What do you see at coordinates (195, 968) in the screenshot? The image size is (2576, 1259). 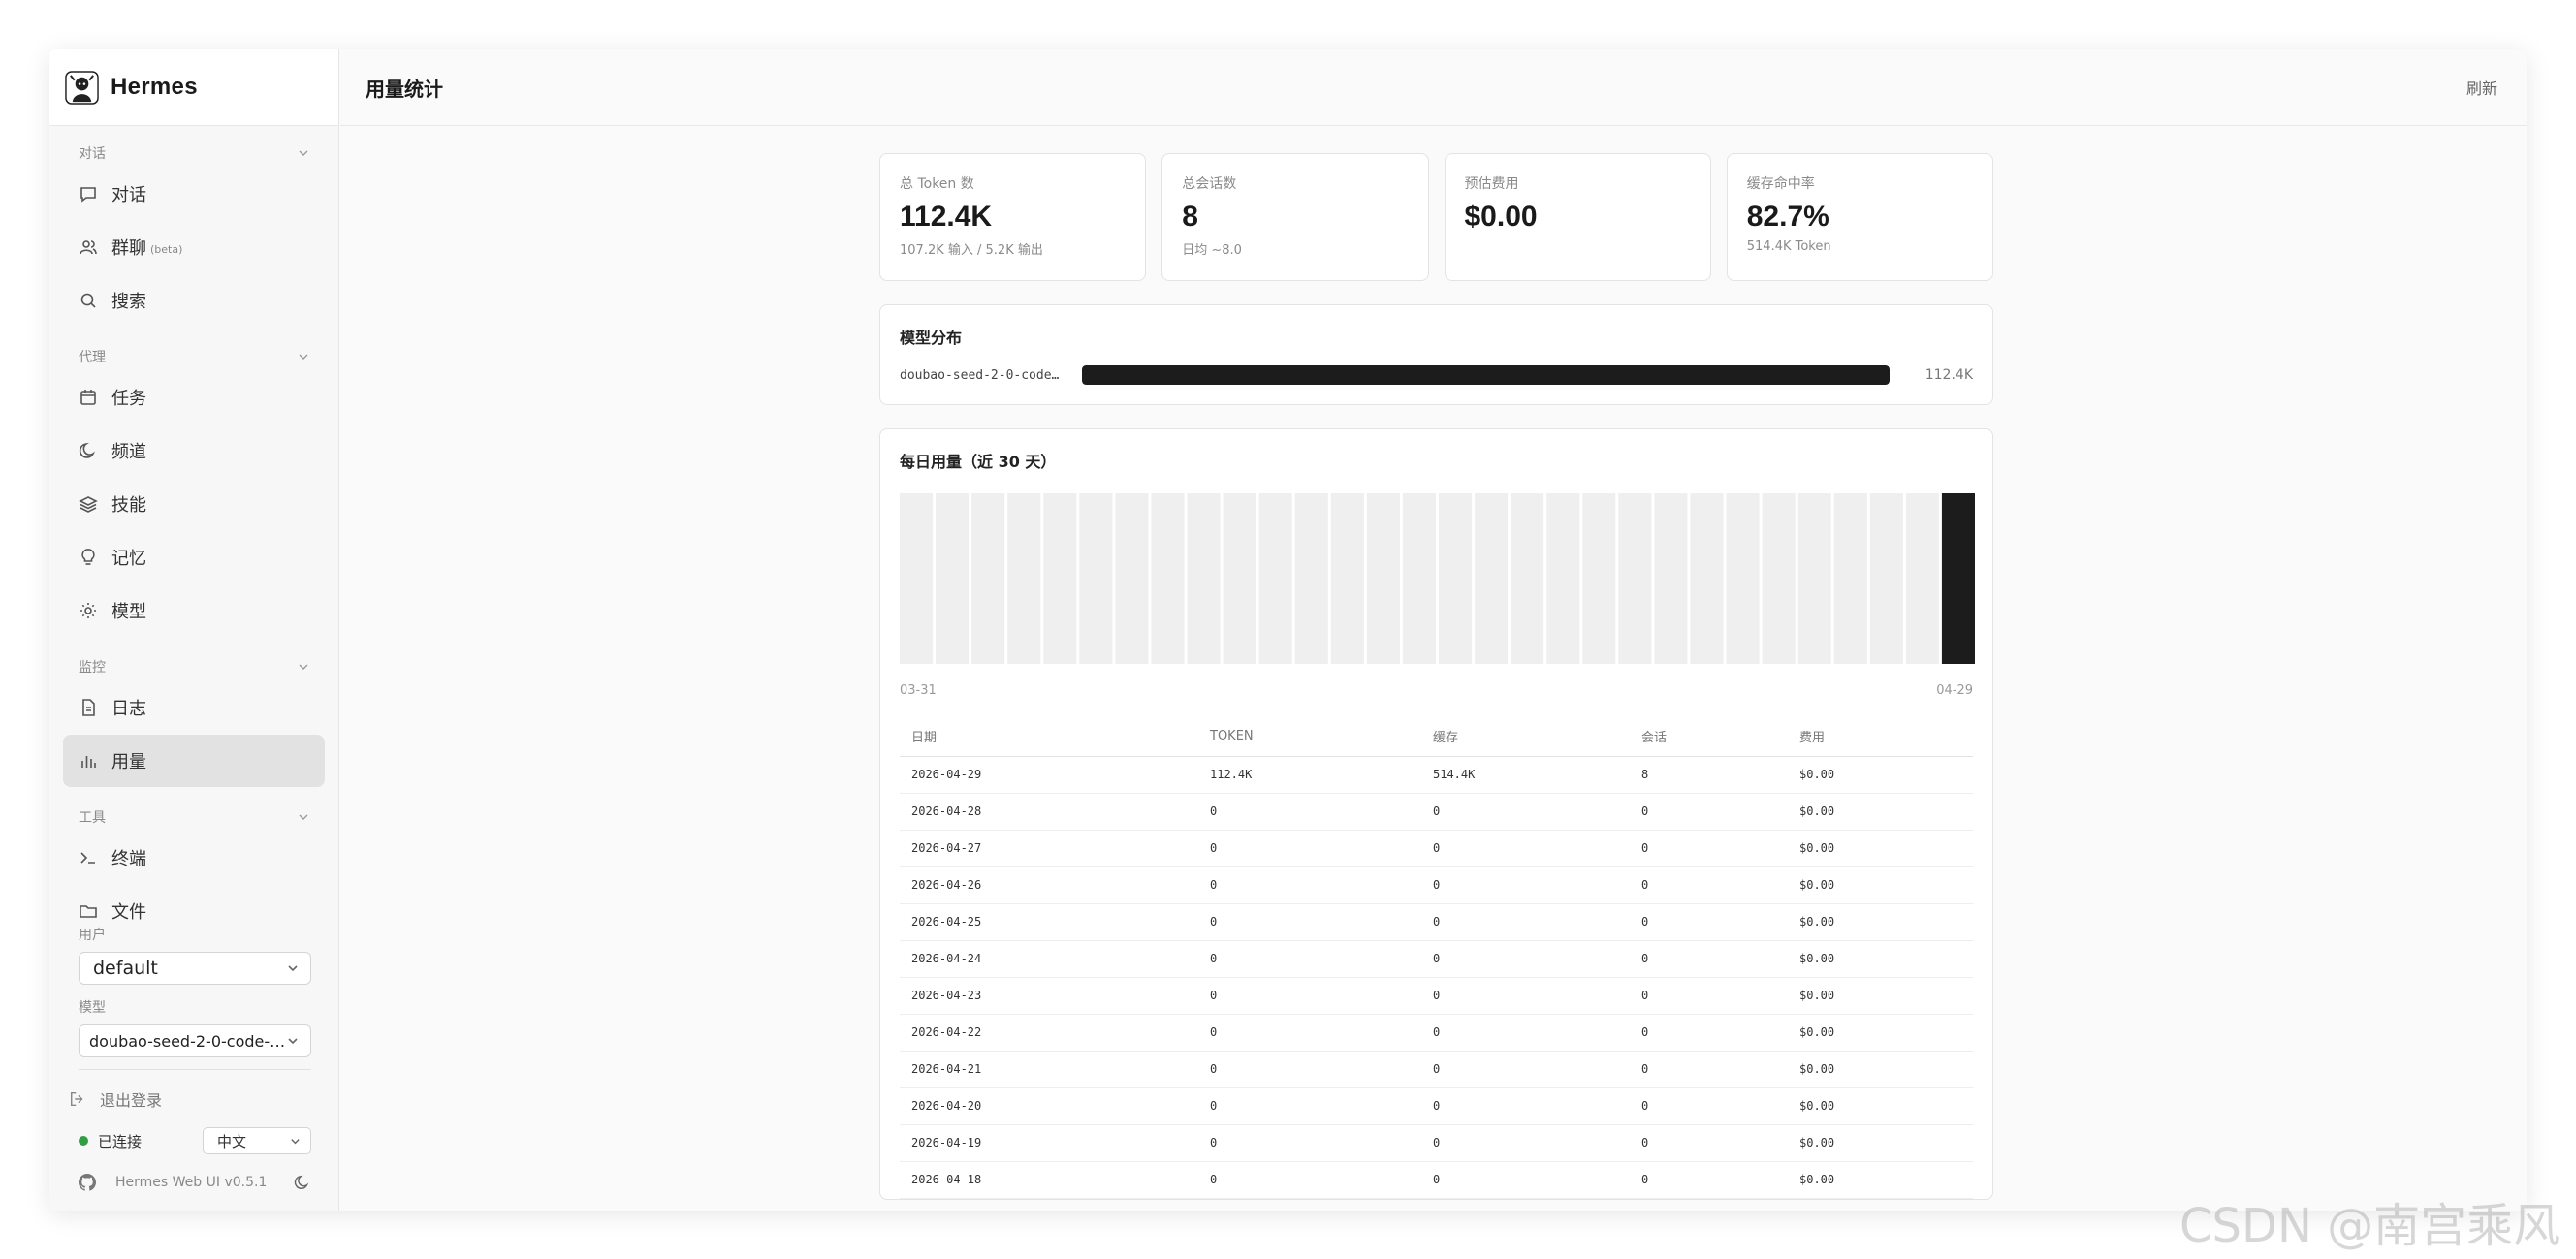 I see `user-select: default` at bounding box center [195, 968].